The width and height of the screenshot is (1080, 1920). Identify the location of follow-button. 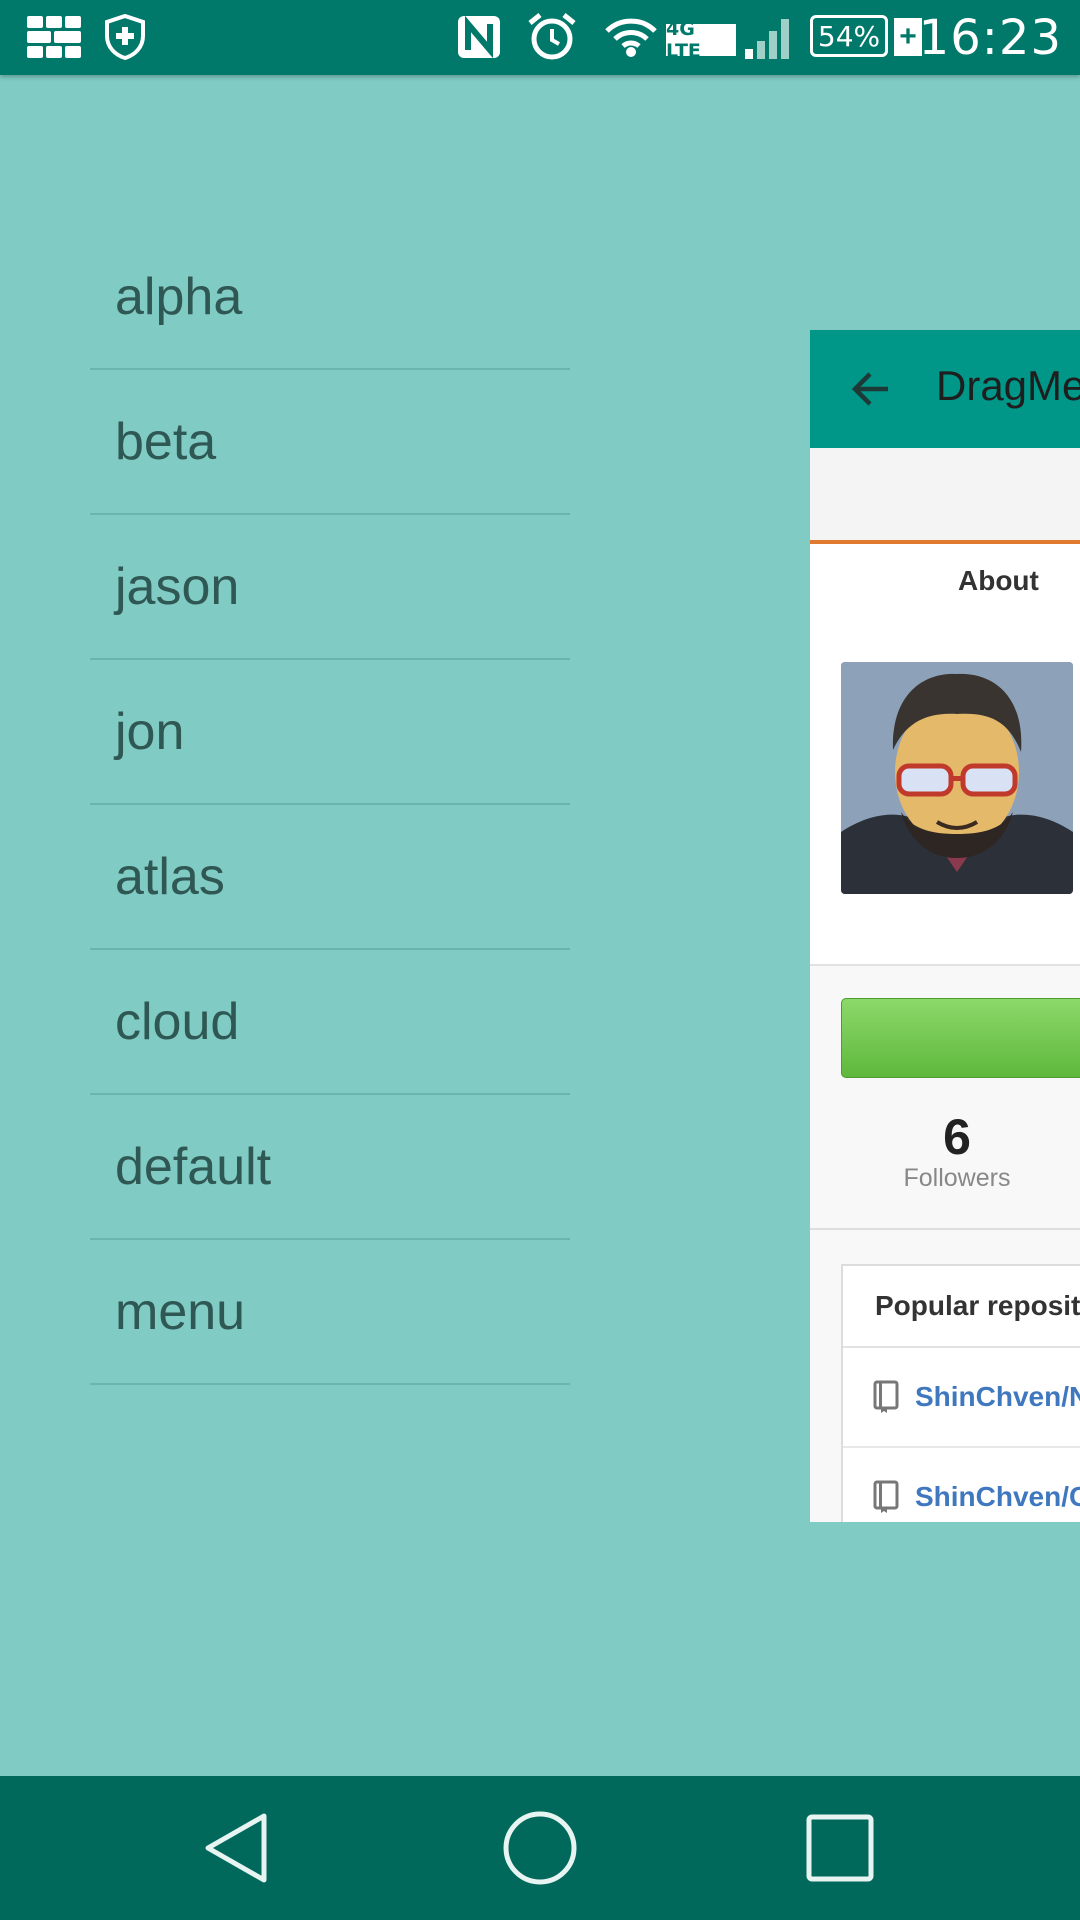
(960, 1038).